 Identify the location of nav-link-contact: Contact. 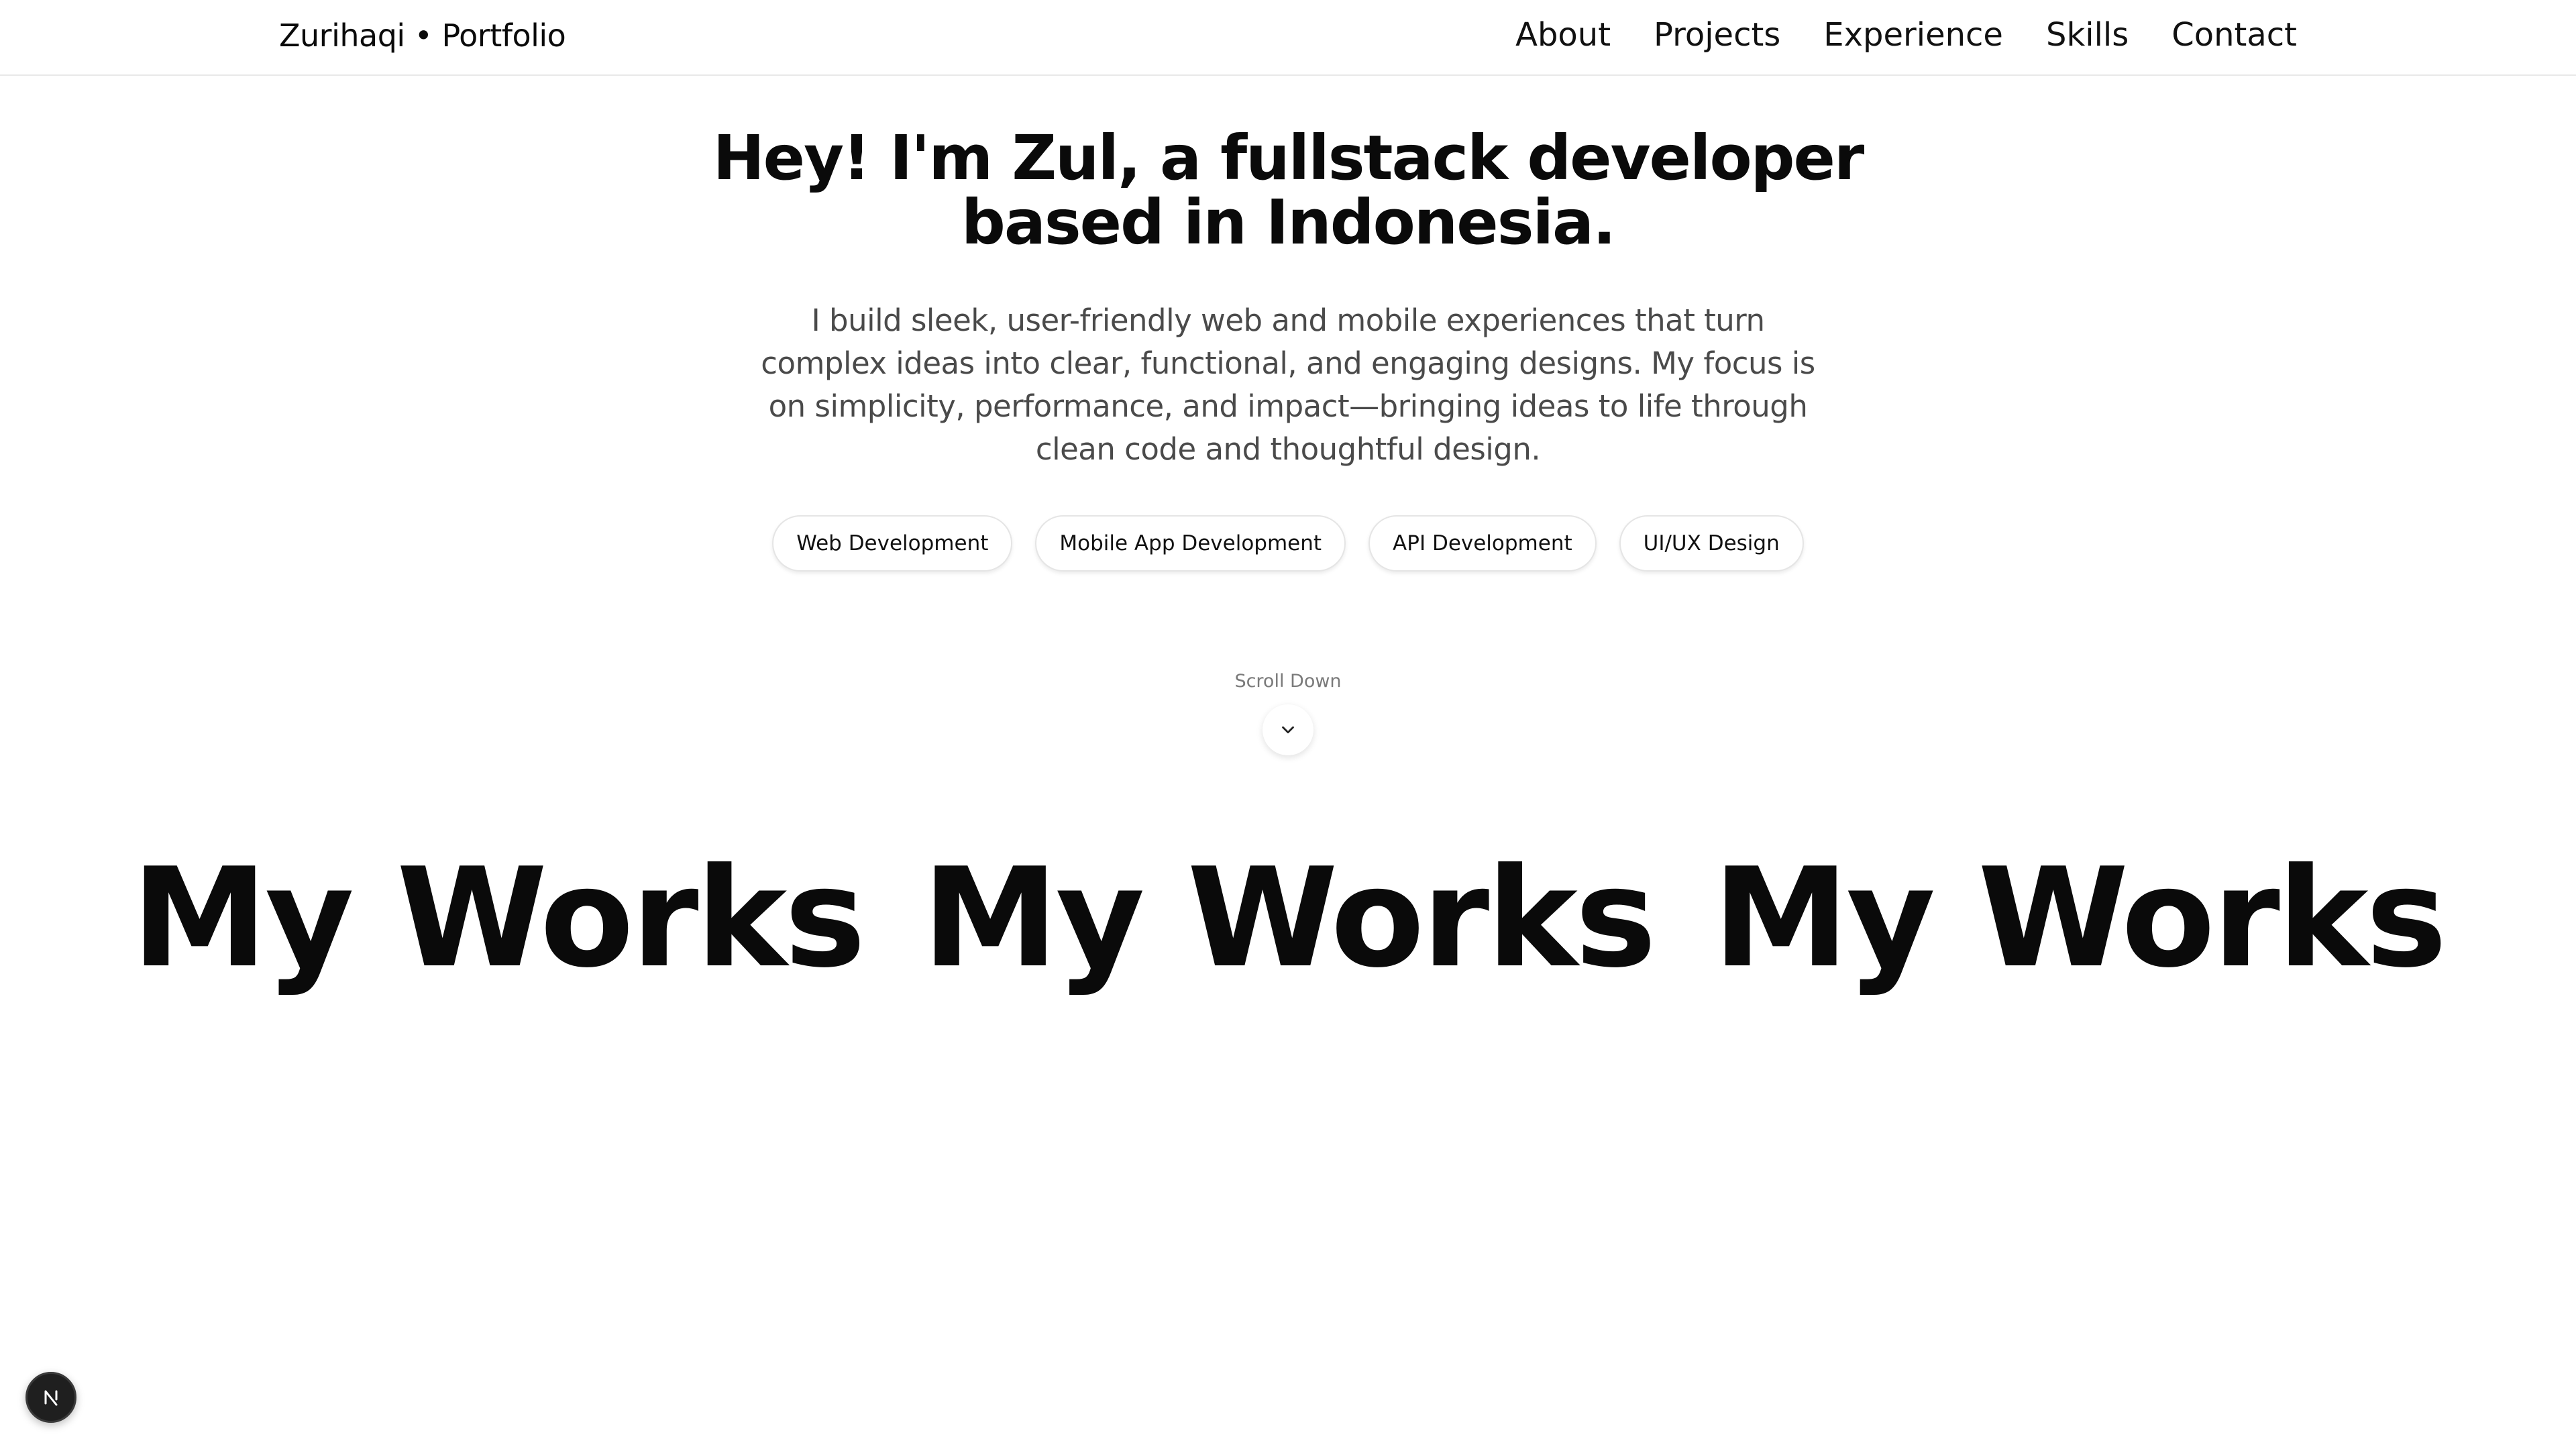
(2234, 35).